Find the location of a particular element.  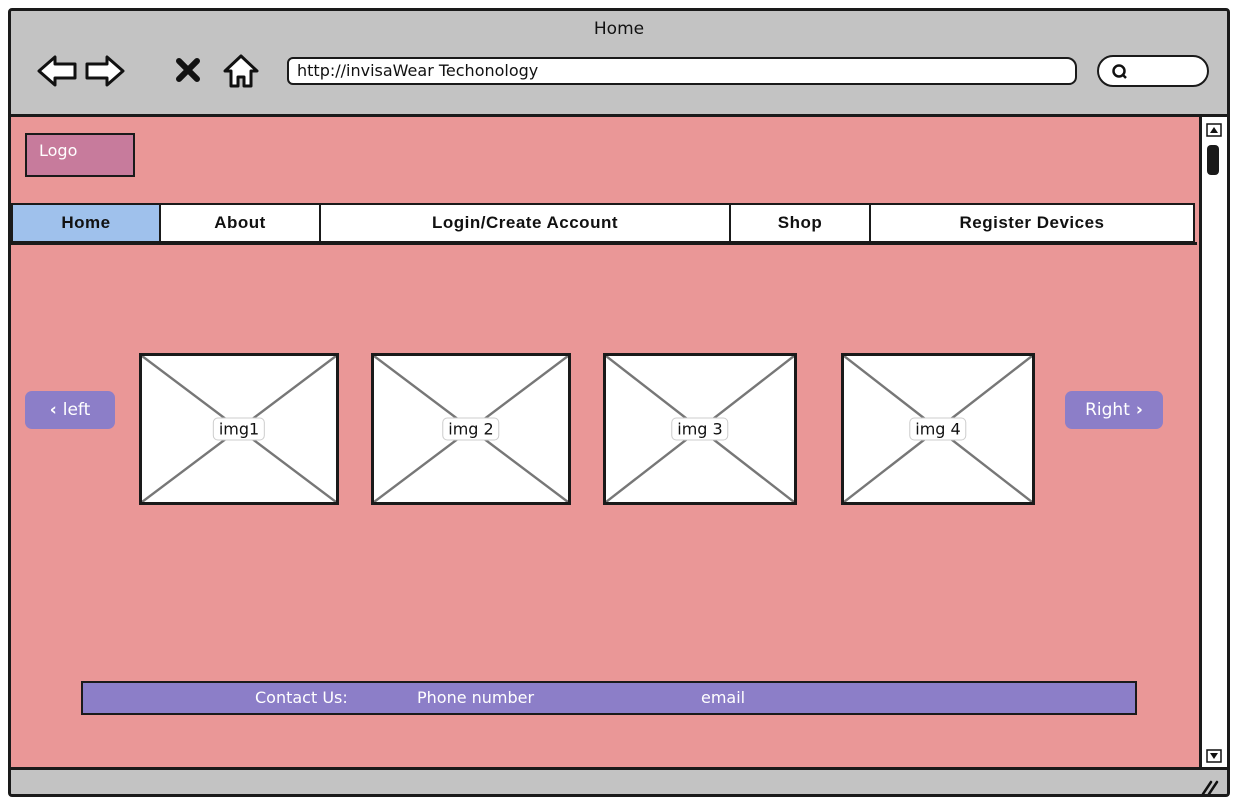

carousel-image-4: img 4 is located at coordinates (938, 429).